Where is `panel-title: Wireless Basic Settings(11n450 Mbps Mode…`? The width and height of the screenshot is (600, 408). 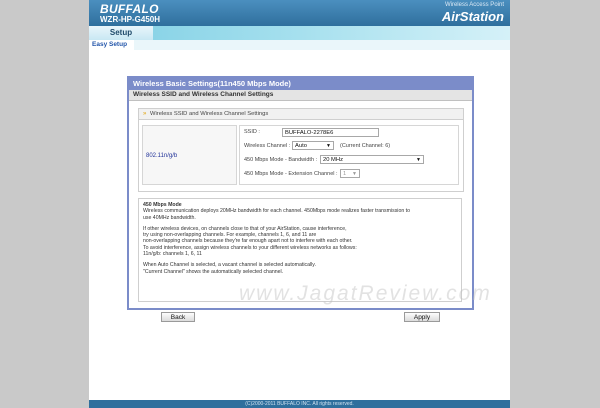 panel-title: Wireless Basic Settings(11n450 Mbps Mode… is located at coordinates (300, 84).